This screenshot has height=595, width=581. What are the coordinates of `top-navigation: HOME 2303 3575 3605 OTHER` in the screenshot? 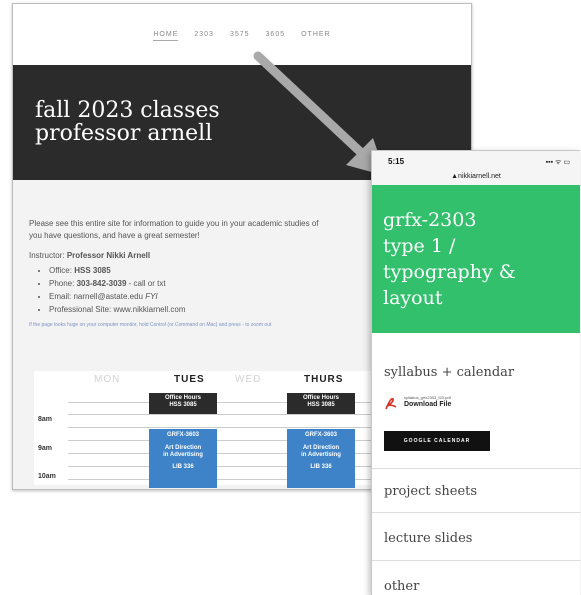 It's located at (242, 34).